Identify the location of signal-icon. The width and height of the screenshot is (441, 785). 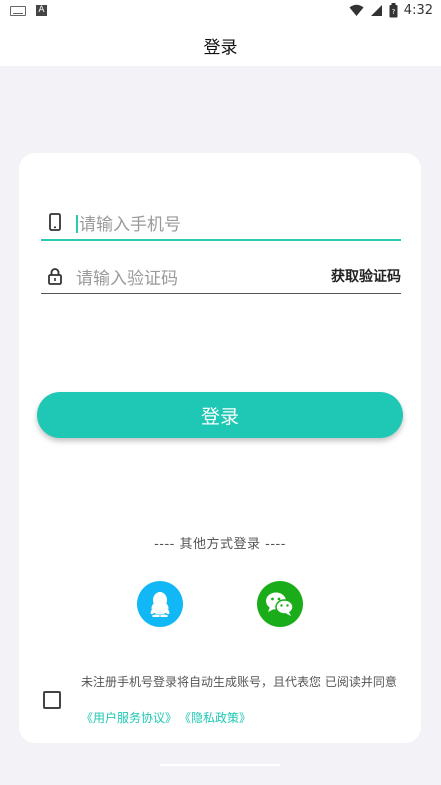
(376, 10).